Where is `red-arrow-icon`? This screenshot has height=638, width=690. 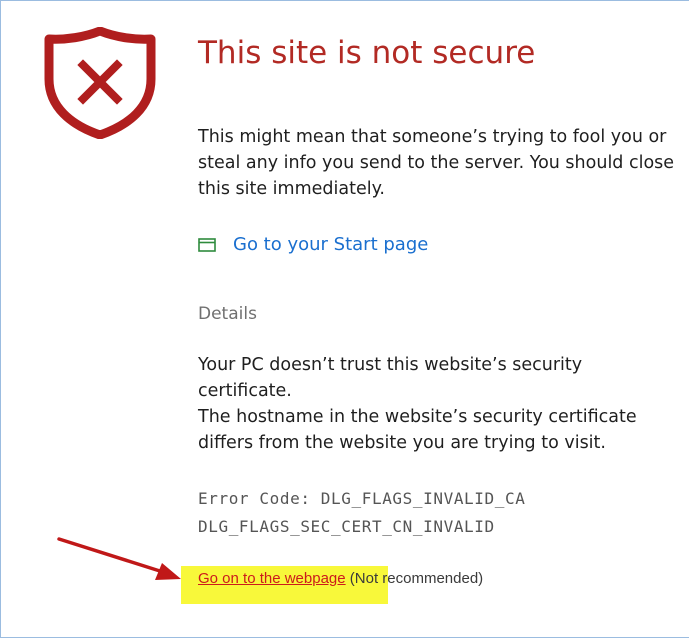 red-arrow-icon is located at coordinates (119, 558).